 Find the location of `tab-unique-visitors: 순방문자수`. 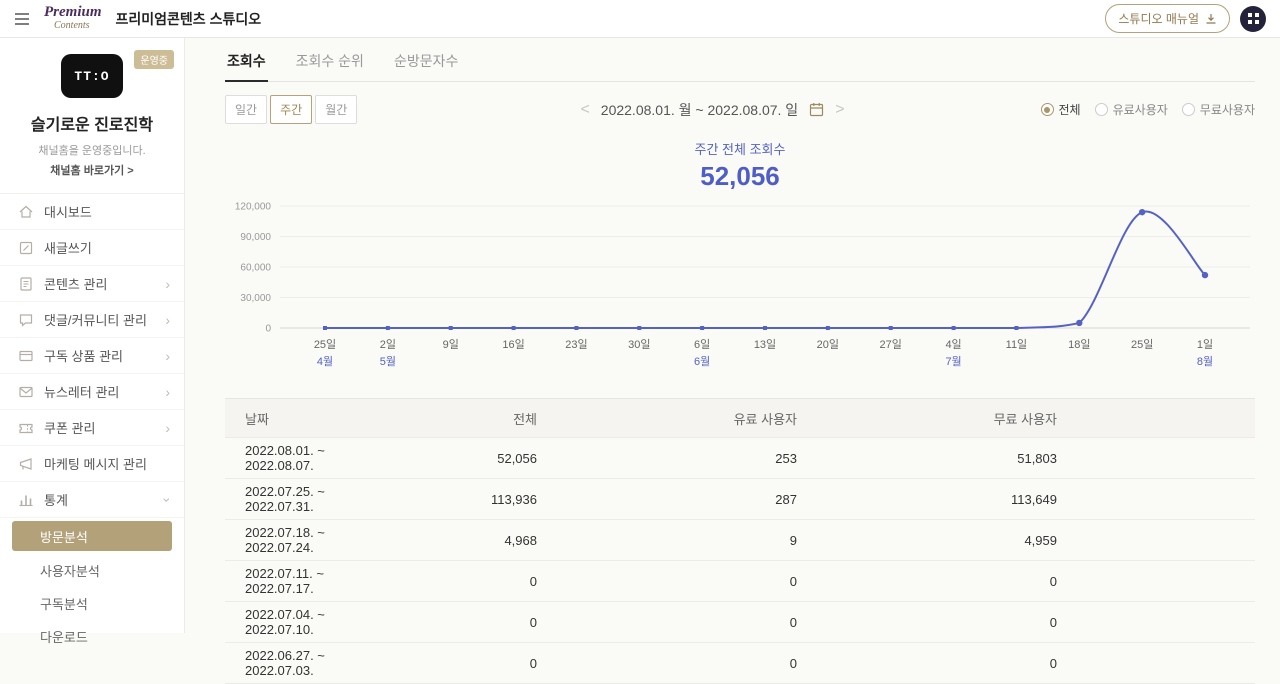

tab-unique-visitors: 순방문자수 is located at coordinates (426, 62).